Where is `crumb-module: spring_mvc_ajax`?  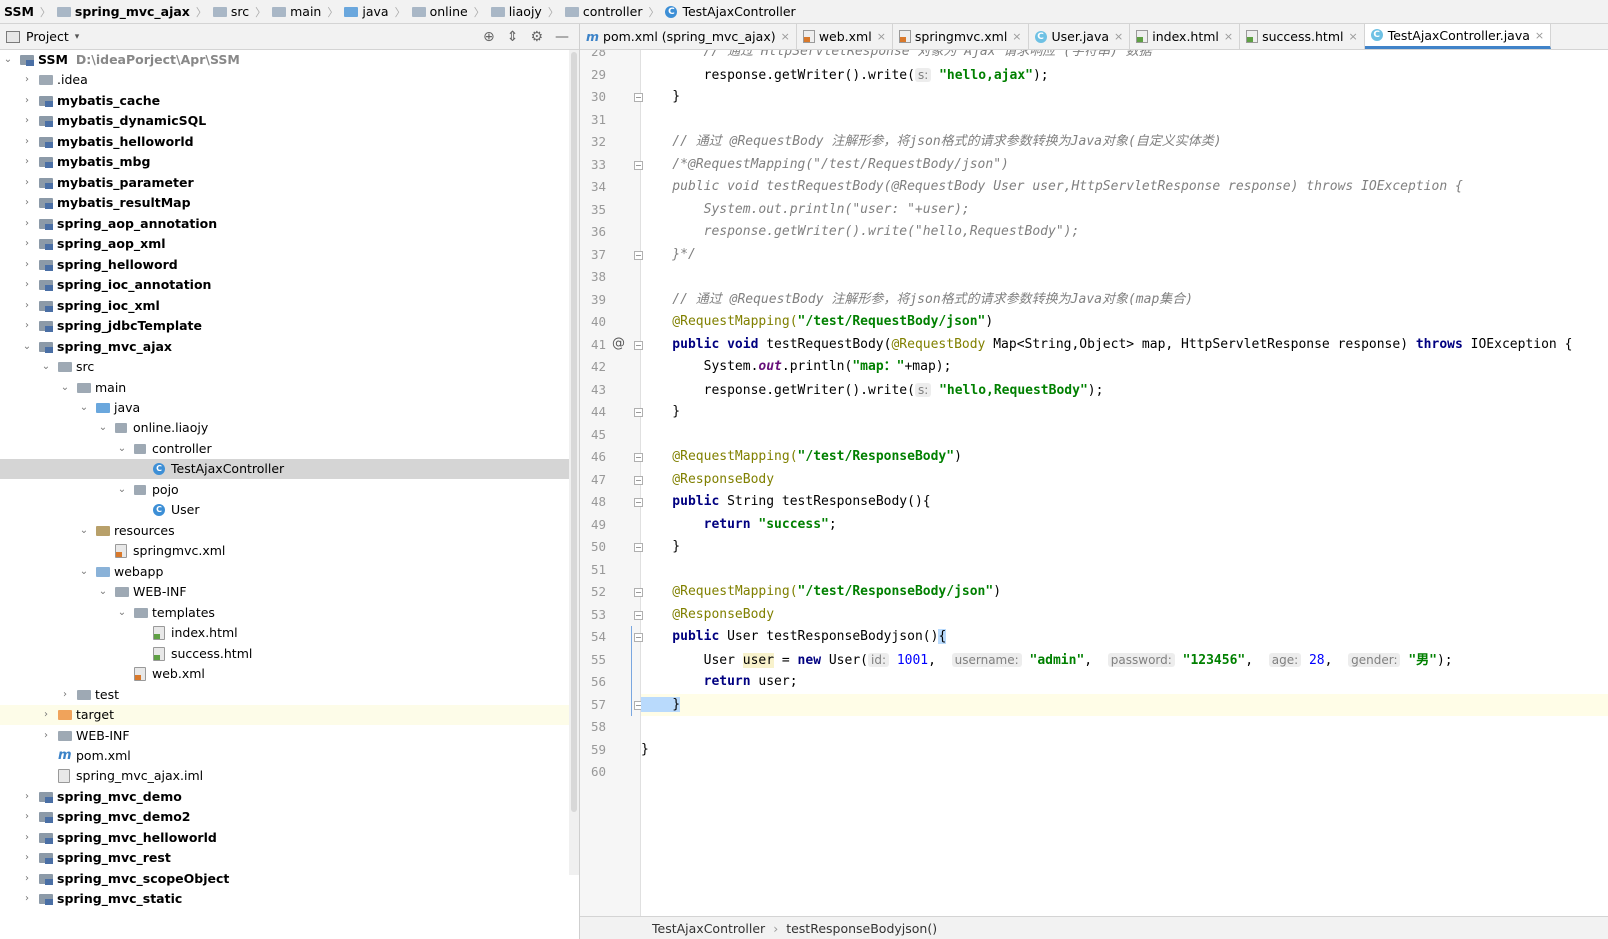 crumb-module: spring_mvc_ajax is located at coordinates (123, 11).